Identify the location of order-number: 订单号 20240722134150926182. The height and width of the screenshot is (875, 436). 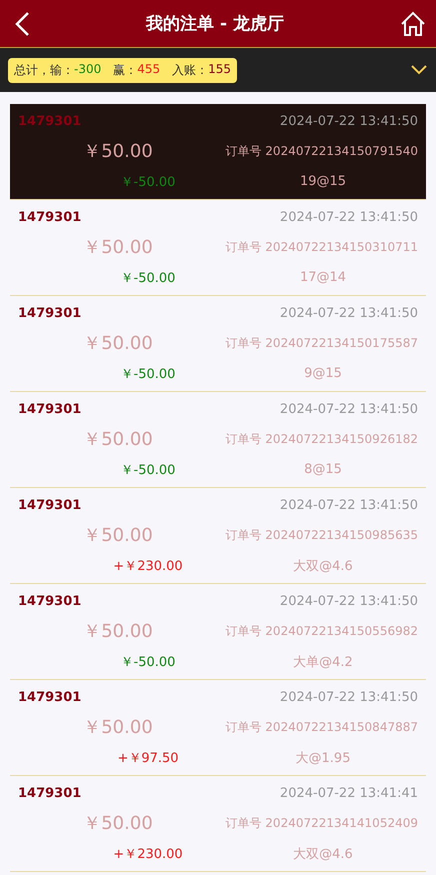
(321, 439).